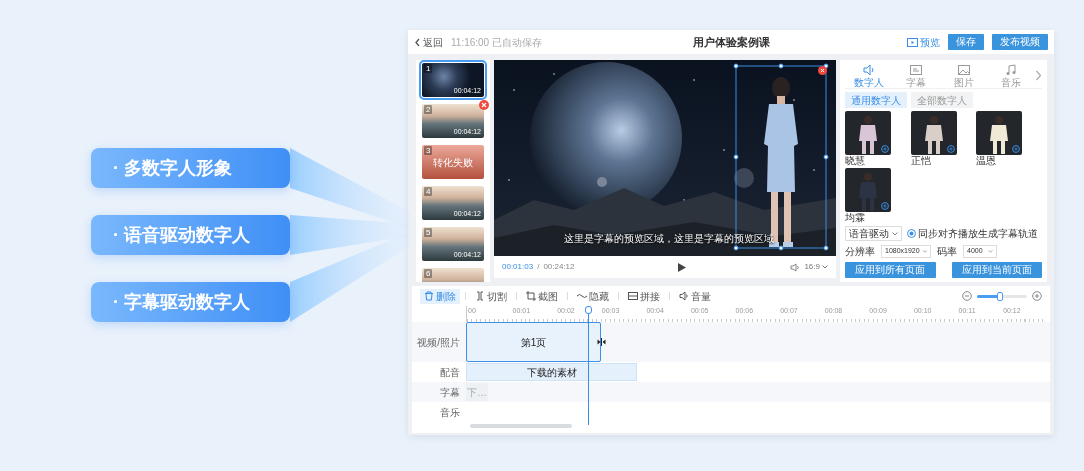  Describe the element at coordinates (890, 270) in the screenshot. I see `apply-all-button: 应用到所有页面` at that location.